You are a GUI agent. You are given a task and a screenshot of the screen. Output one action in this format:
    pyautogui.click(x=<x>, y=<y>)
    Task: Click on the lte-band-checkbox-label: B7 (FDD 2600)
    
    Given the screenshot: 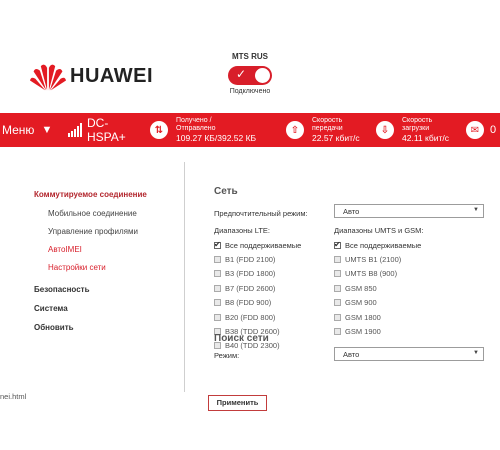 What is the action you would take?
    pyautogui.click(x=250, y=288)
    